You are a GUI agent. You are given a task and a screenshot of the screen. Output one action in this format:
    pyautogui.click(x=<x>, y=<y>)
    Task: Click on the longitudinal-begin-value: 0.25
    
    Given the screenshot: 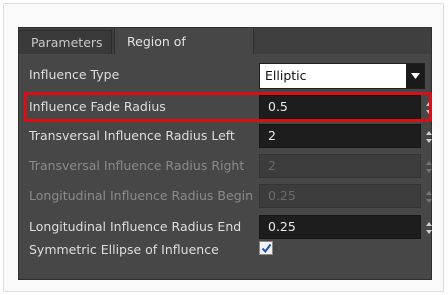 What is the action you would take?
    pyautogui.click(x=282, y=195)
    